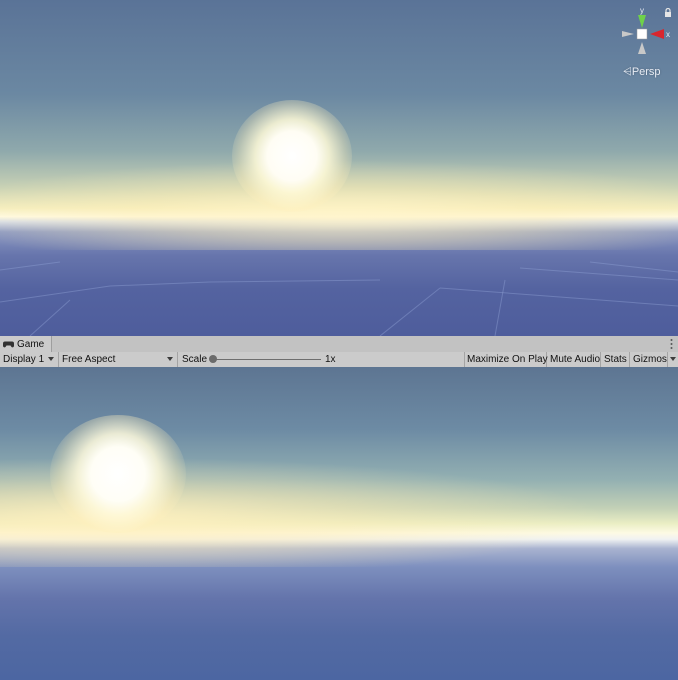 The height and width of the screenshot is (680, 678). Describe the element at coordinates (657, 34) in the screenshot. I see `x-axis-cone` at that location.